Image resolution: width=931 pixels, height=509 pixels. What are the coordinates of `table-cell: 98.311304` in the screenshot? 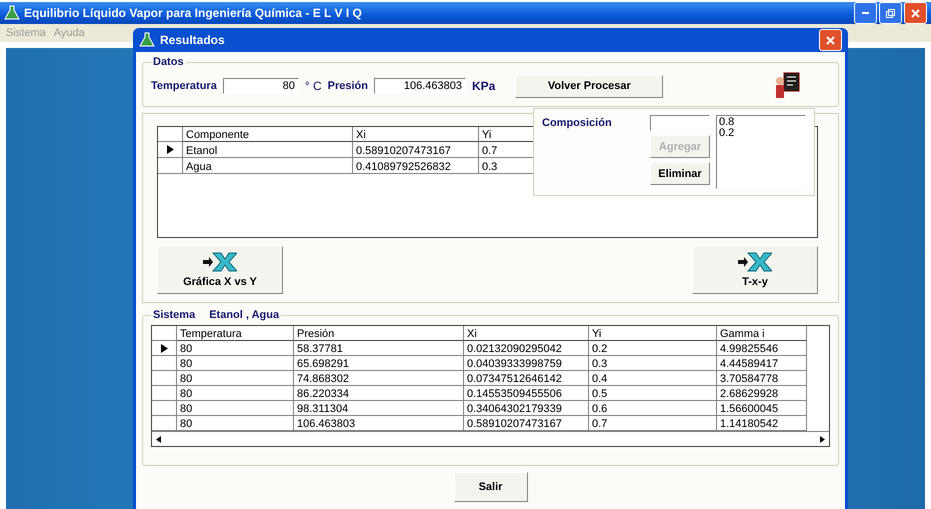 It's located at (379, 408).